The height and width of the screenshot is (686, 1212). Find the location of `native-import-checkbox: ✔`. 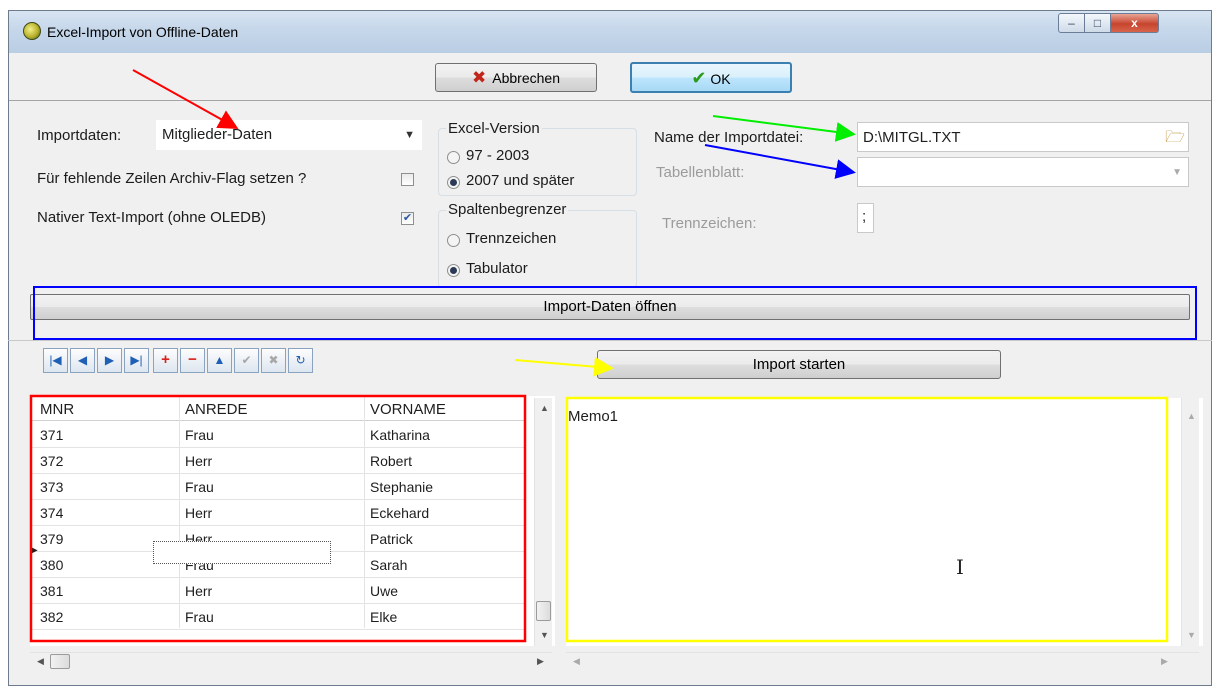

native-import-checkbox: ✔ is located at coordinates (407, 218).